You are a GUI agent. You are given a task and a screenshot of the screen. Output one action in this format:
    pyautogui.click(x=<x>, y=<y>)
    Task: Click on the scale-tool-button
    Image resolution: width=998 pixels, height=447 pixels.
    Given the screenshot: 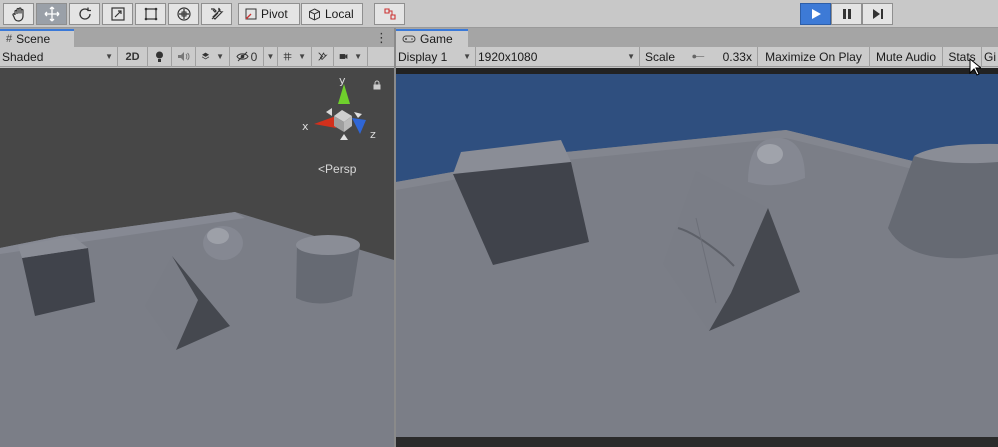 What is the action you would take?
    pyautogui.click(x=117, y=14)
    